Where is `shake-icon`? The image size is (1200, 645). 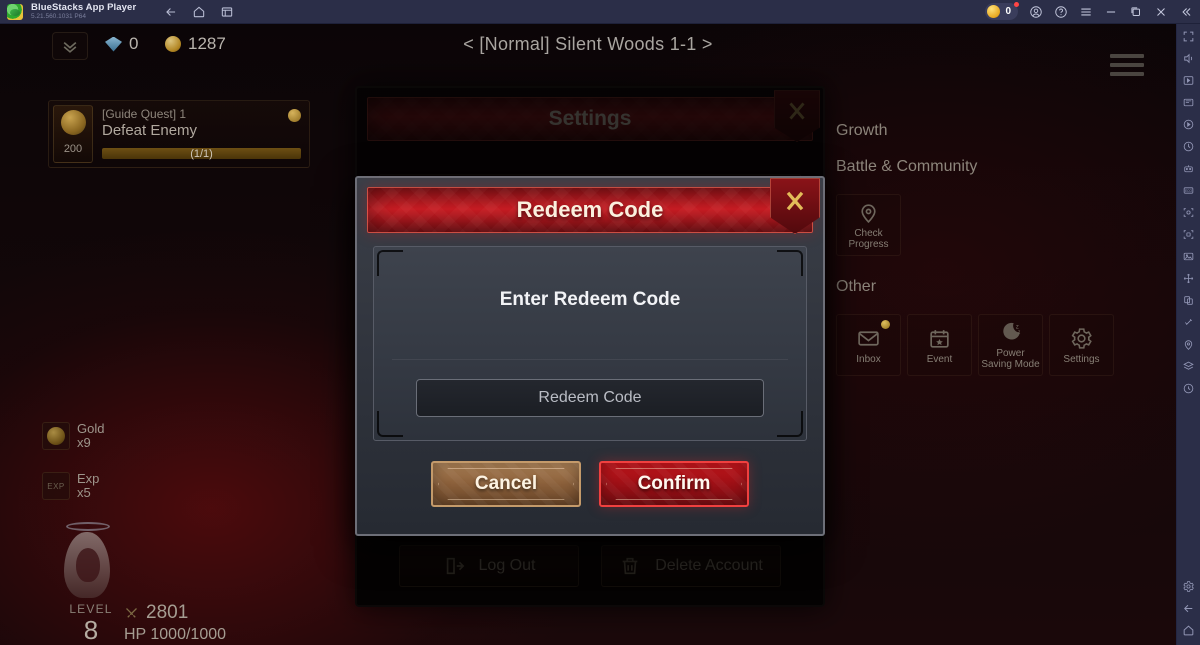 shake-icon is located at coordinates (1188, 322).